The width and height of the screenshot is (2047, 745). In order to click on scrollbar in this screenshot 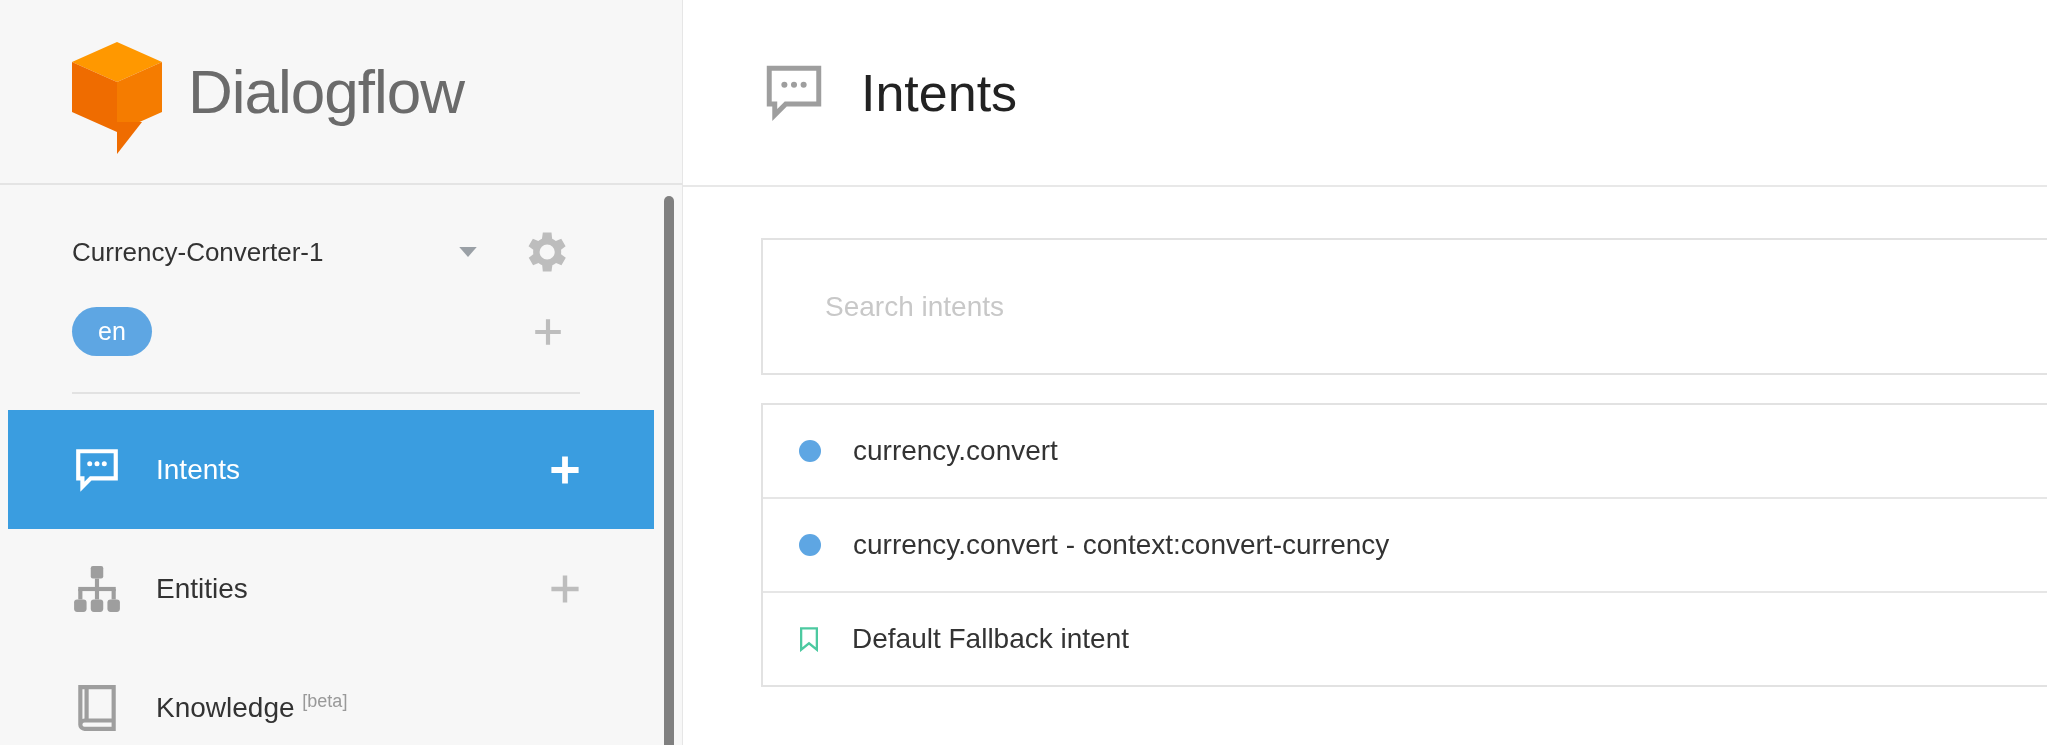, I will do `click(669, 470)`.